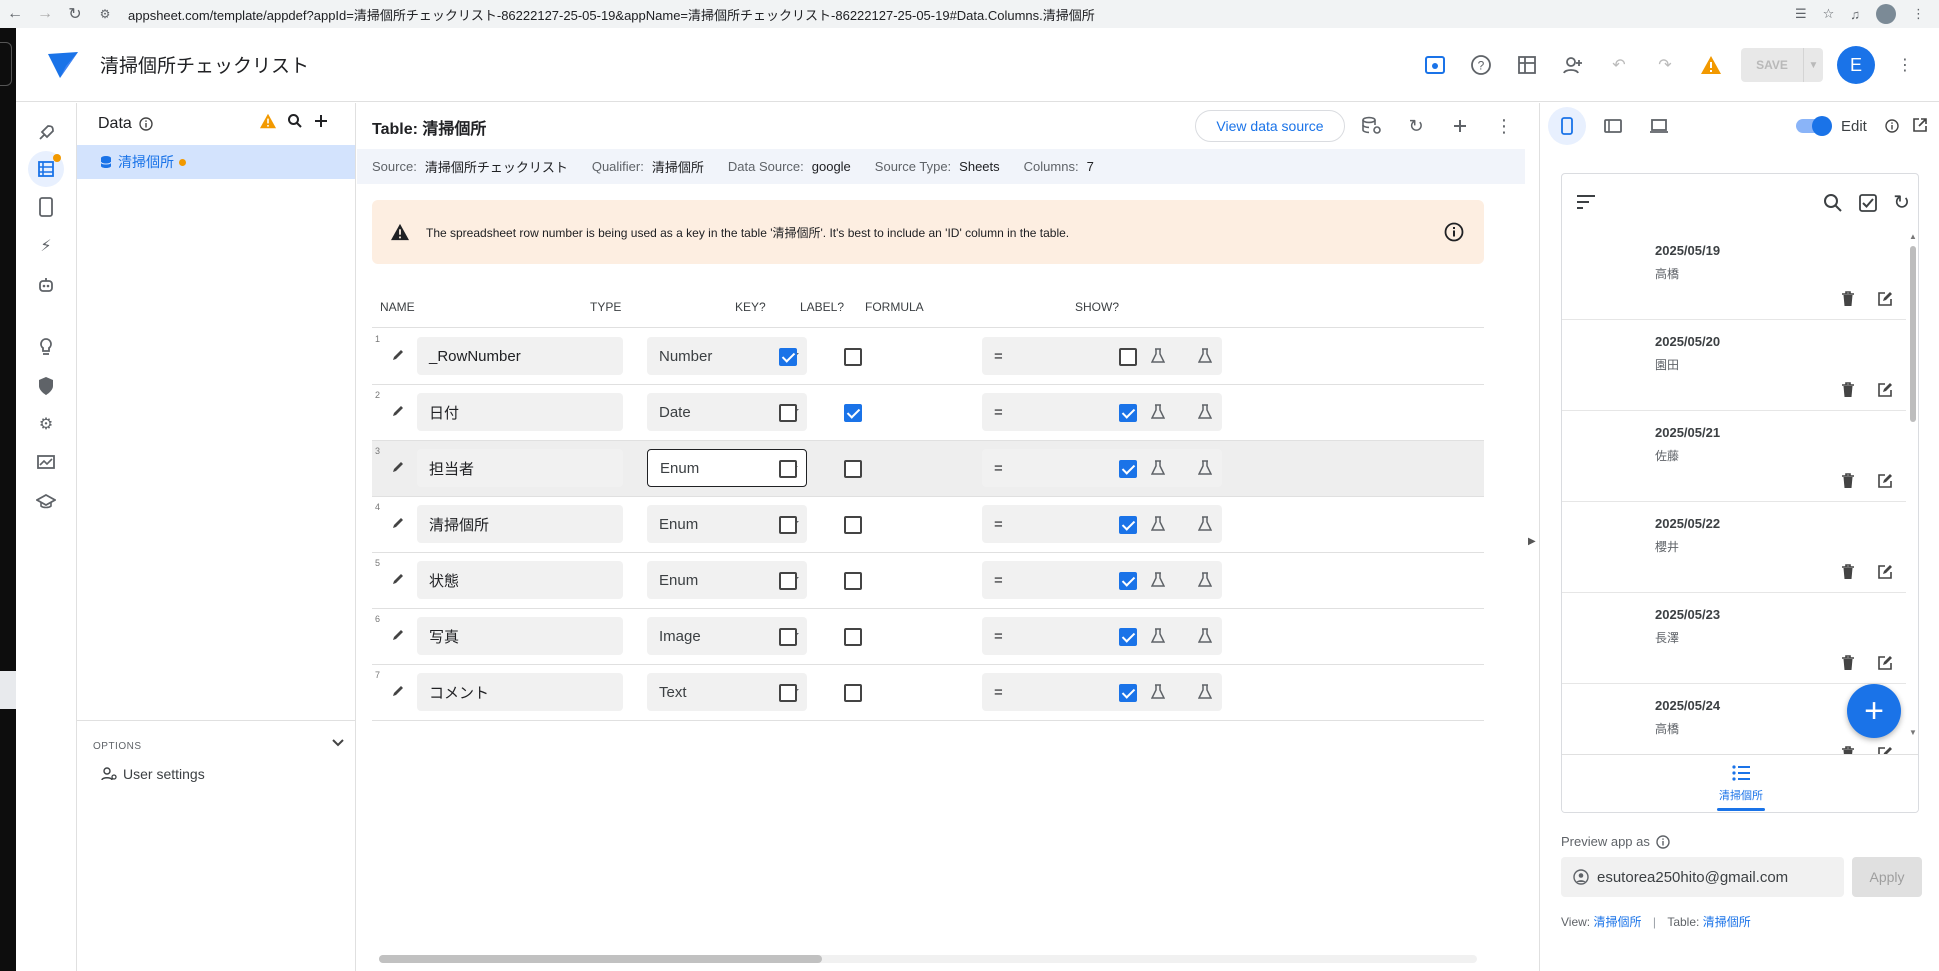  What do you see at coordinates (1913, 236) in the screenshot?
I see `scroll-up-icon: ▲` at bounding box center [1913, 236].